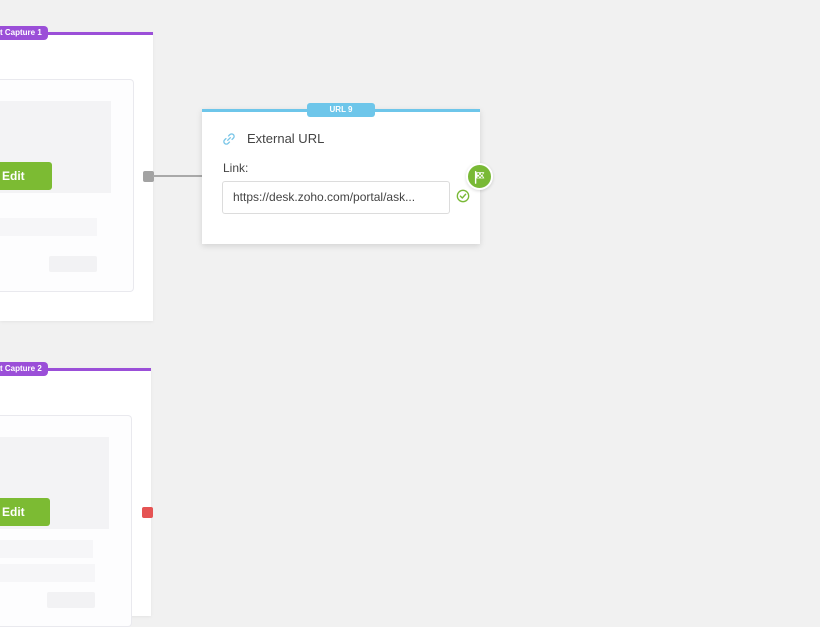  What do you see at coordinates (73, 264) in the screenshot?
I see `capture-node-1-action` at bounding box center [73, 264].